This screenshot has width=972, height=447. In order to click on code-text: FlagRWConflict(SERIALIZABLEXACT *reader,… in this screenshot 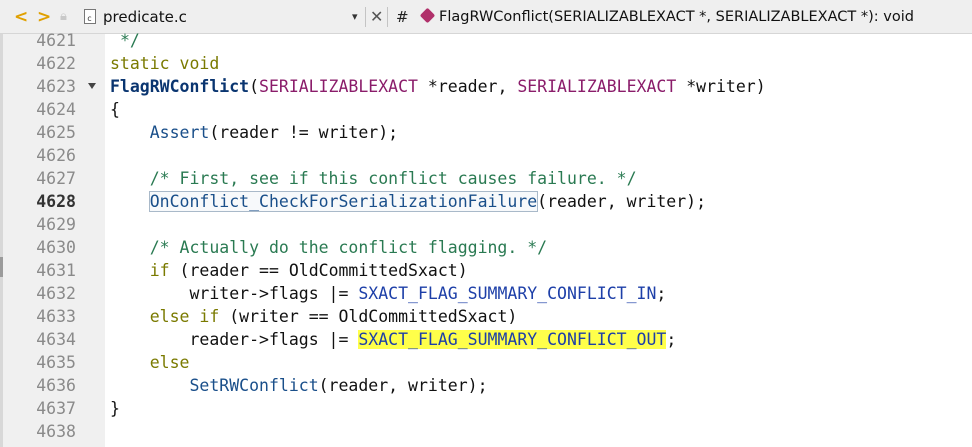, I will do `click(438, 86)`.